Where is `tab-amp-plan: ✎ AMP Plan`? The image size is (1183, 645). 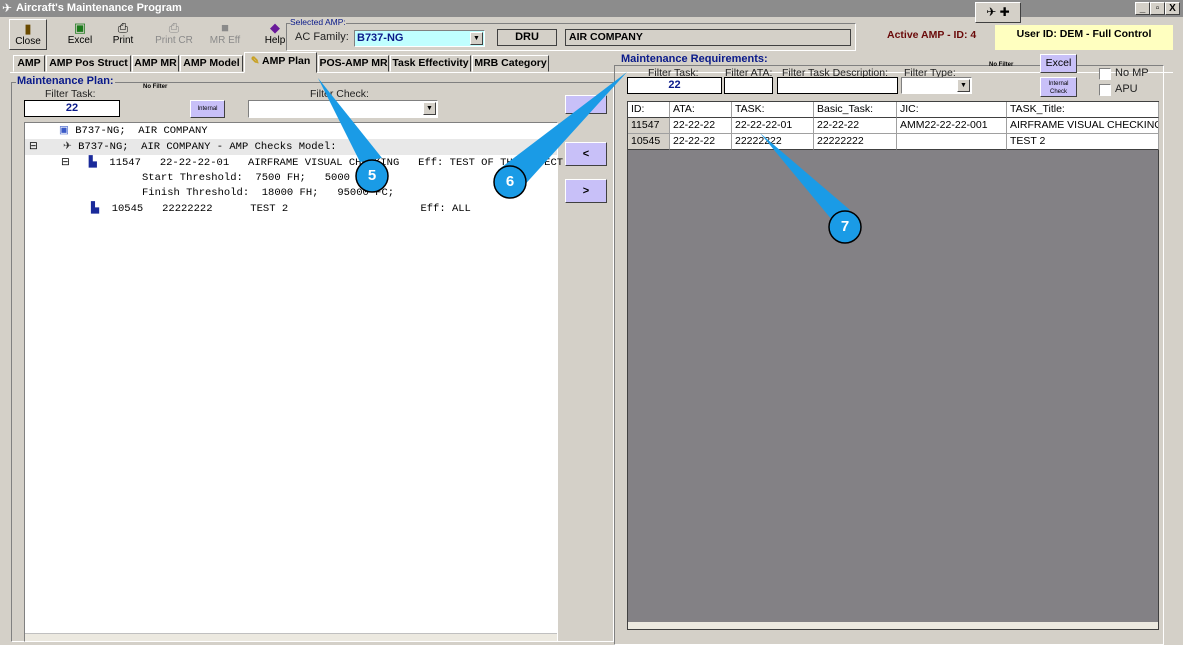
tab-amp-plan: ✎ AMP Plan is located at coordinates (280, 62).